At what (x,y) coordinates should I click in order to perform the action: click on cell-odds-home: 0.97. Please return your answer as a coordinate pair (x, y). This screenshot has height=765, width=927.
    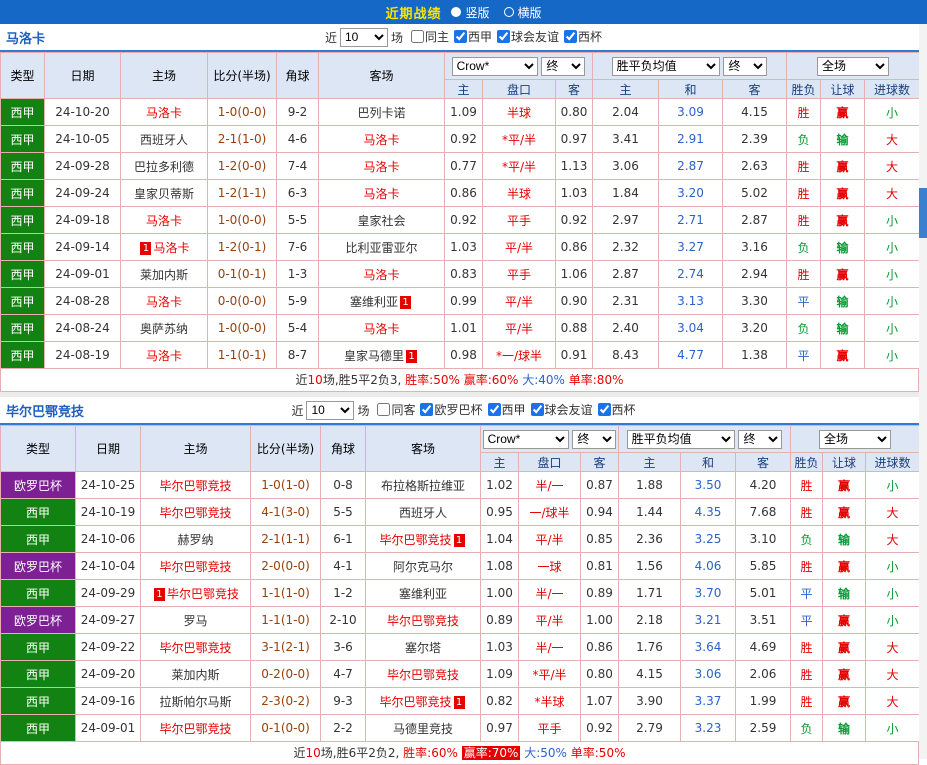
    Looking at the image, I should click on (499, 728).